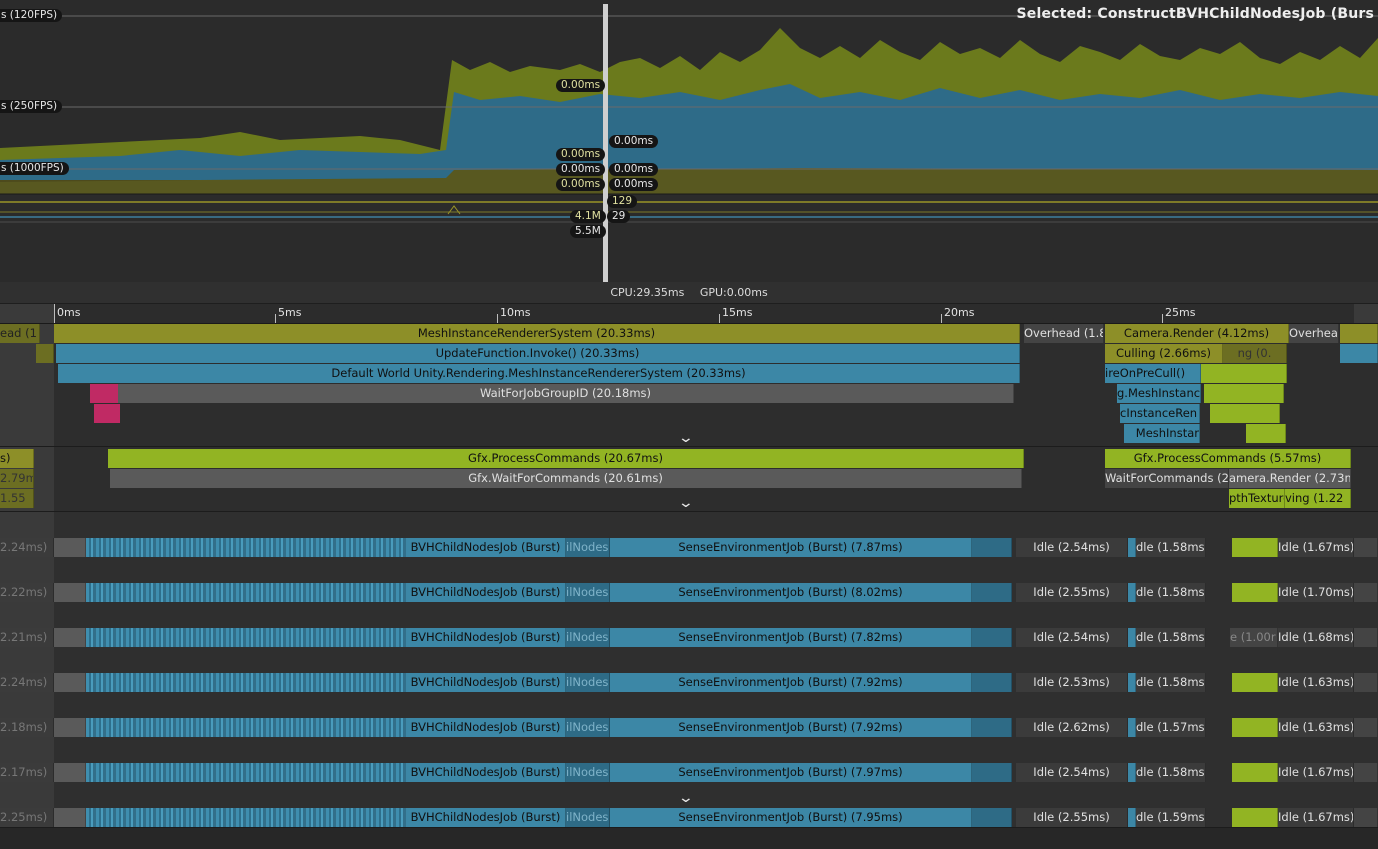 The image size is (1378, 849). What do you see at coordinates (1072, 682) in the screenshot?
I see `sample-idle: Idle (2.53ms)` at bounding box center [1072, 682].